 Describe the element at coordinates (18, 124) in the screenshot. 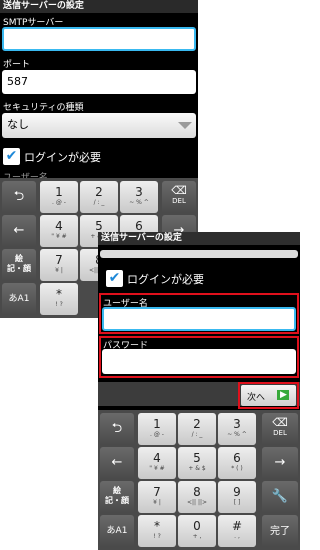

I see `security-type-value: なし` at that location.